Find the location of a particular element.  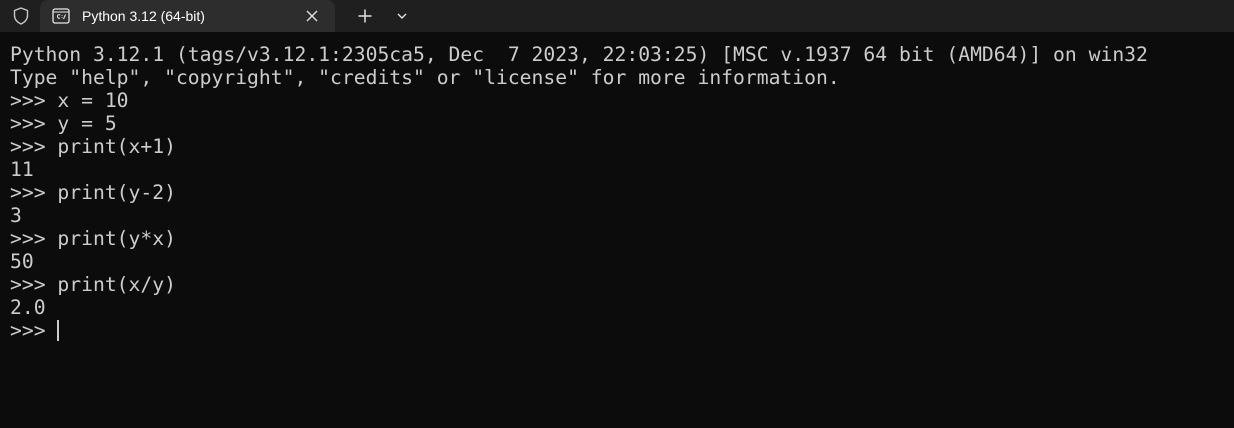

chevron-down-icon is located at coordinates (402, 16).